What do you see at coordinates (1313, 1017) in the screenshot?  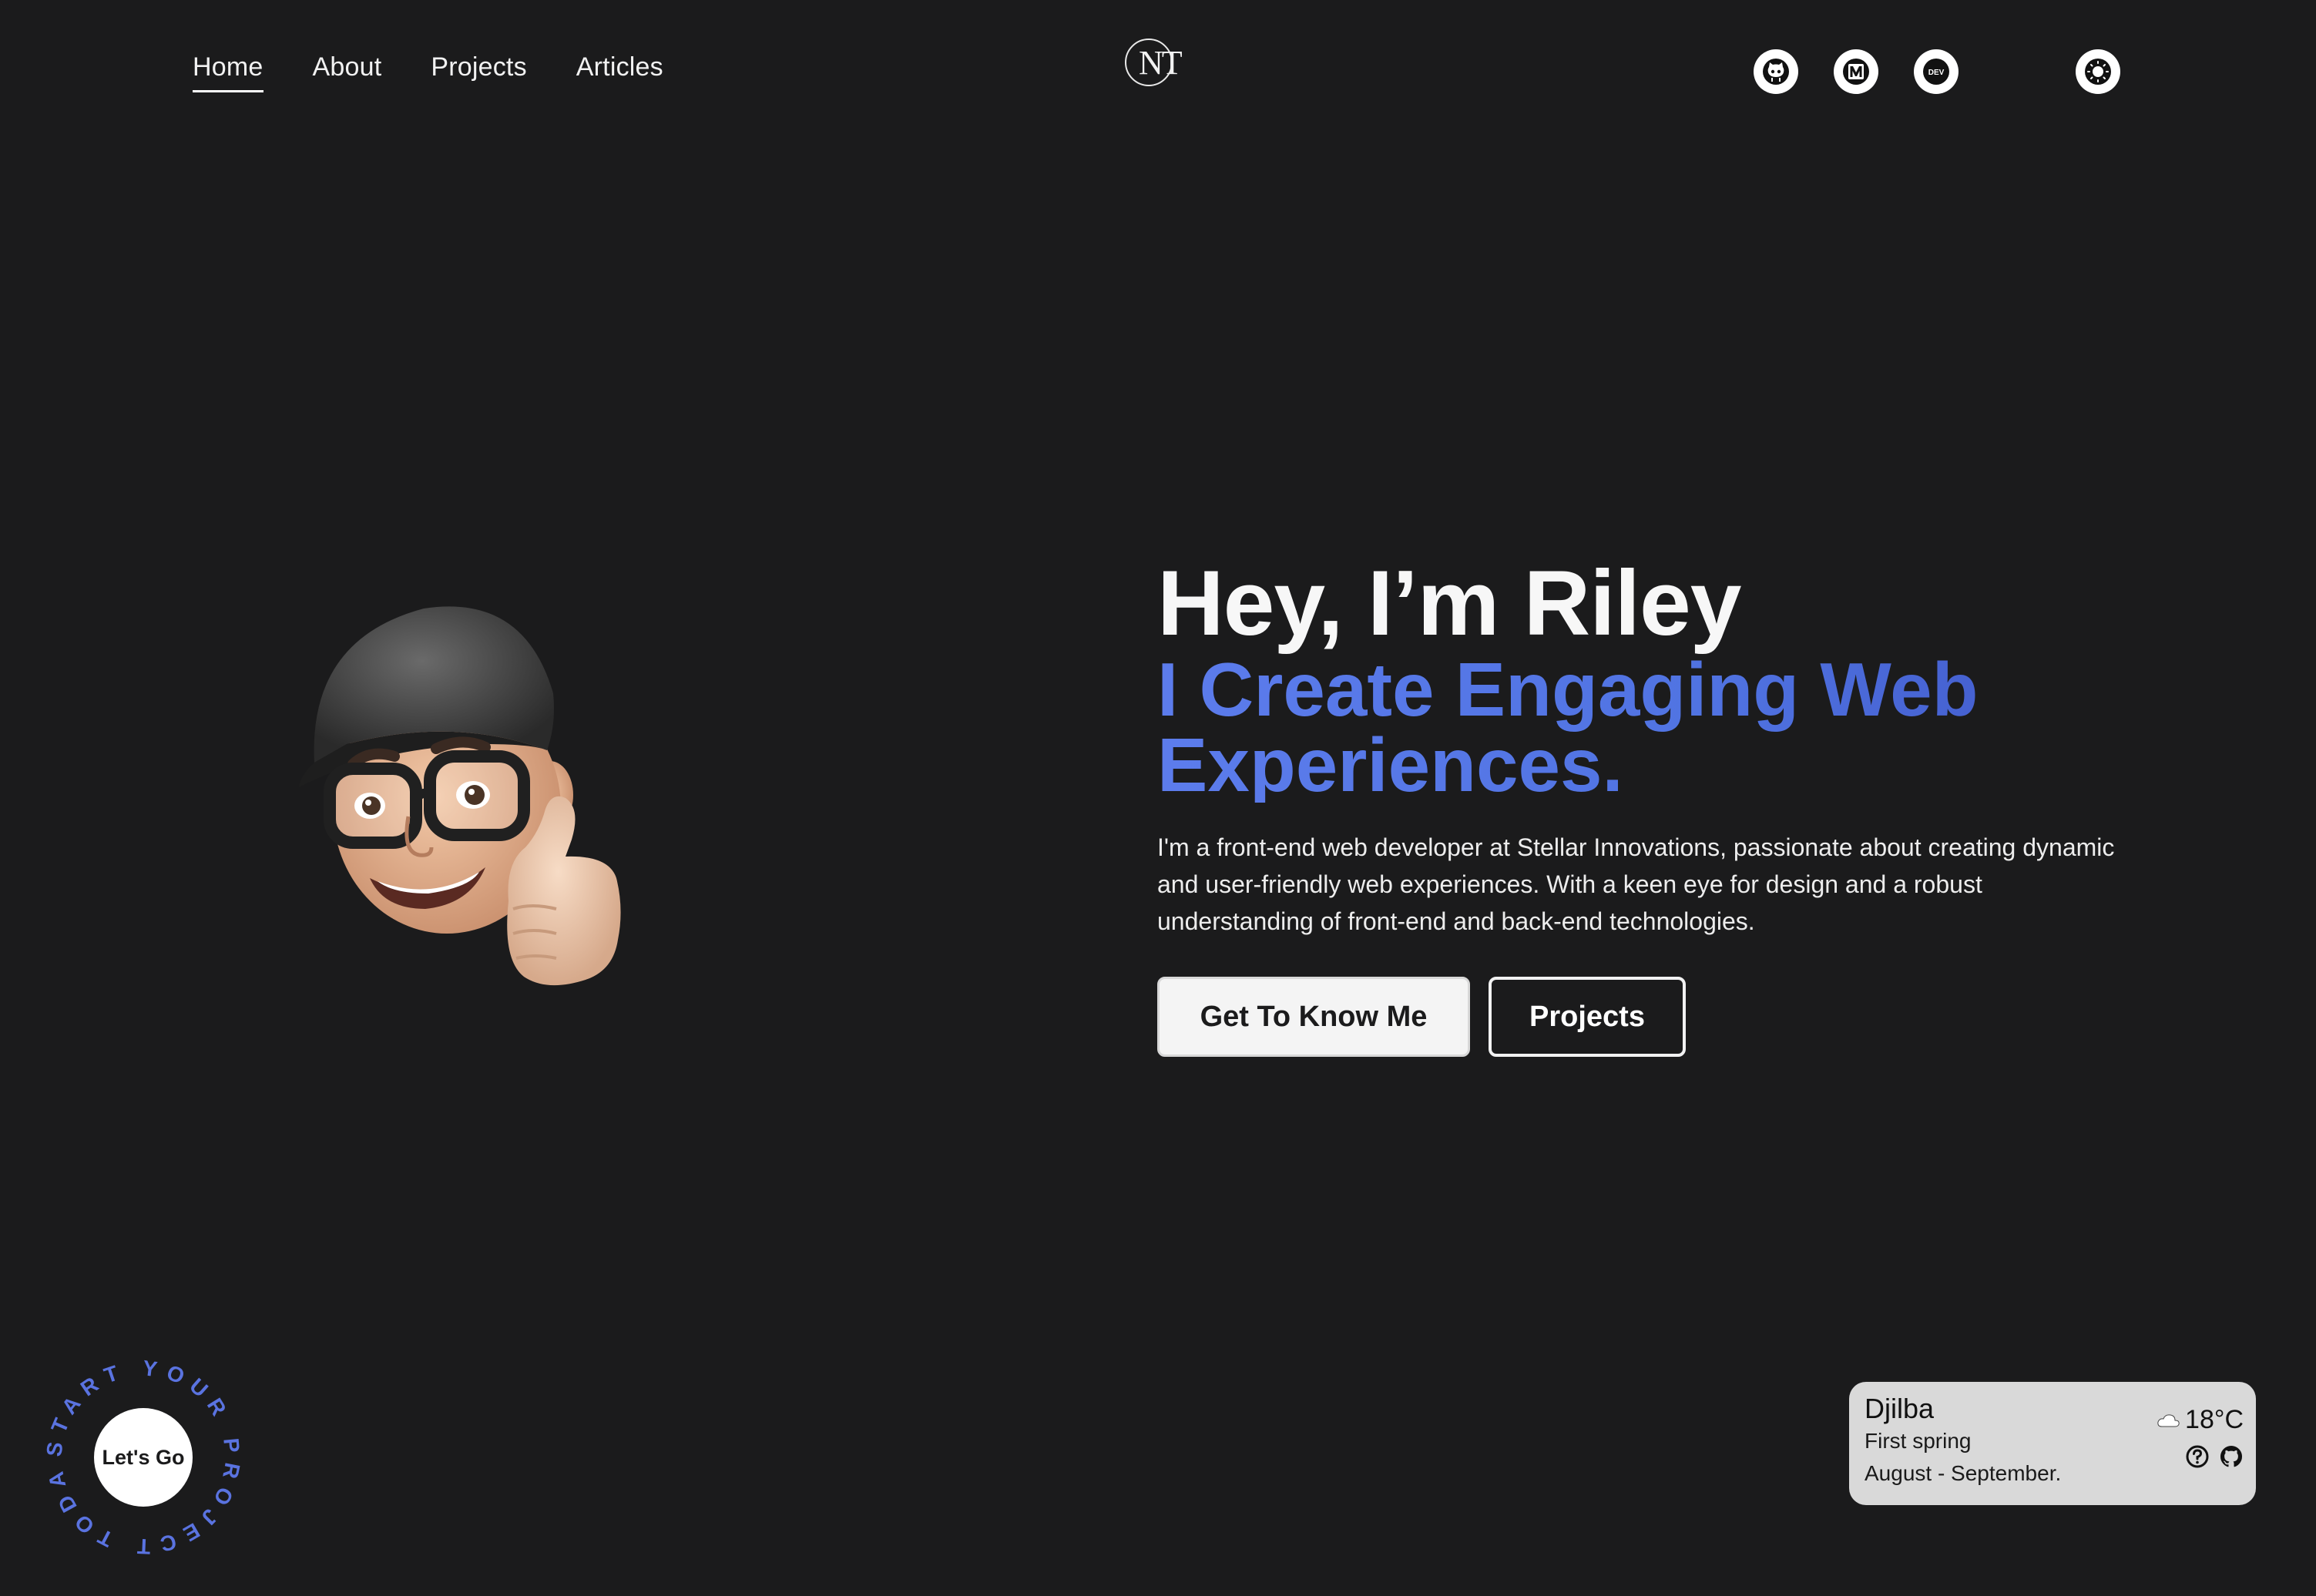 I see `get-to-know-me-button: Get To Know Me` at bounding box center [1313, 1017].